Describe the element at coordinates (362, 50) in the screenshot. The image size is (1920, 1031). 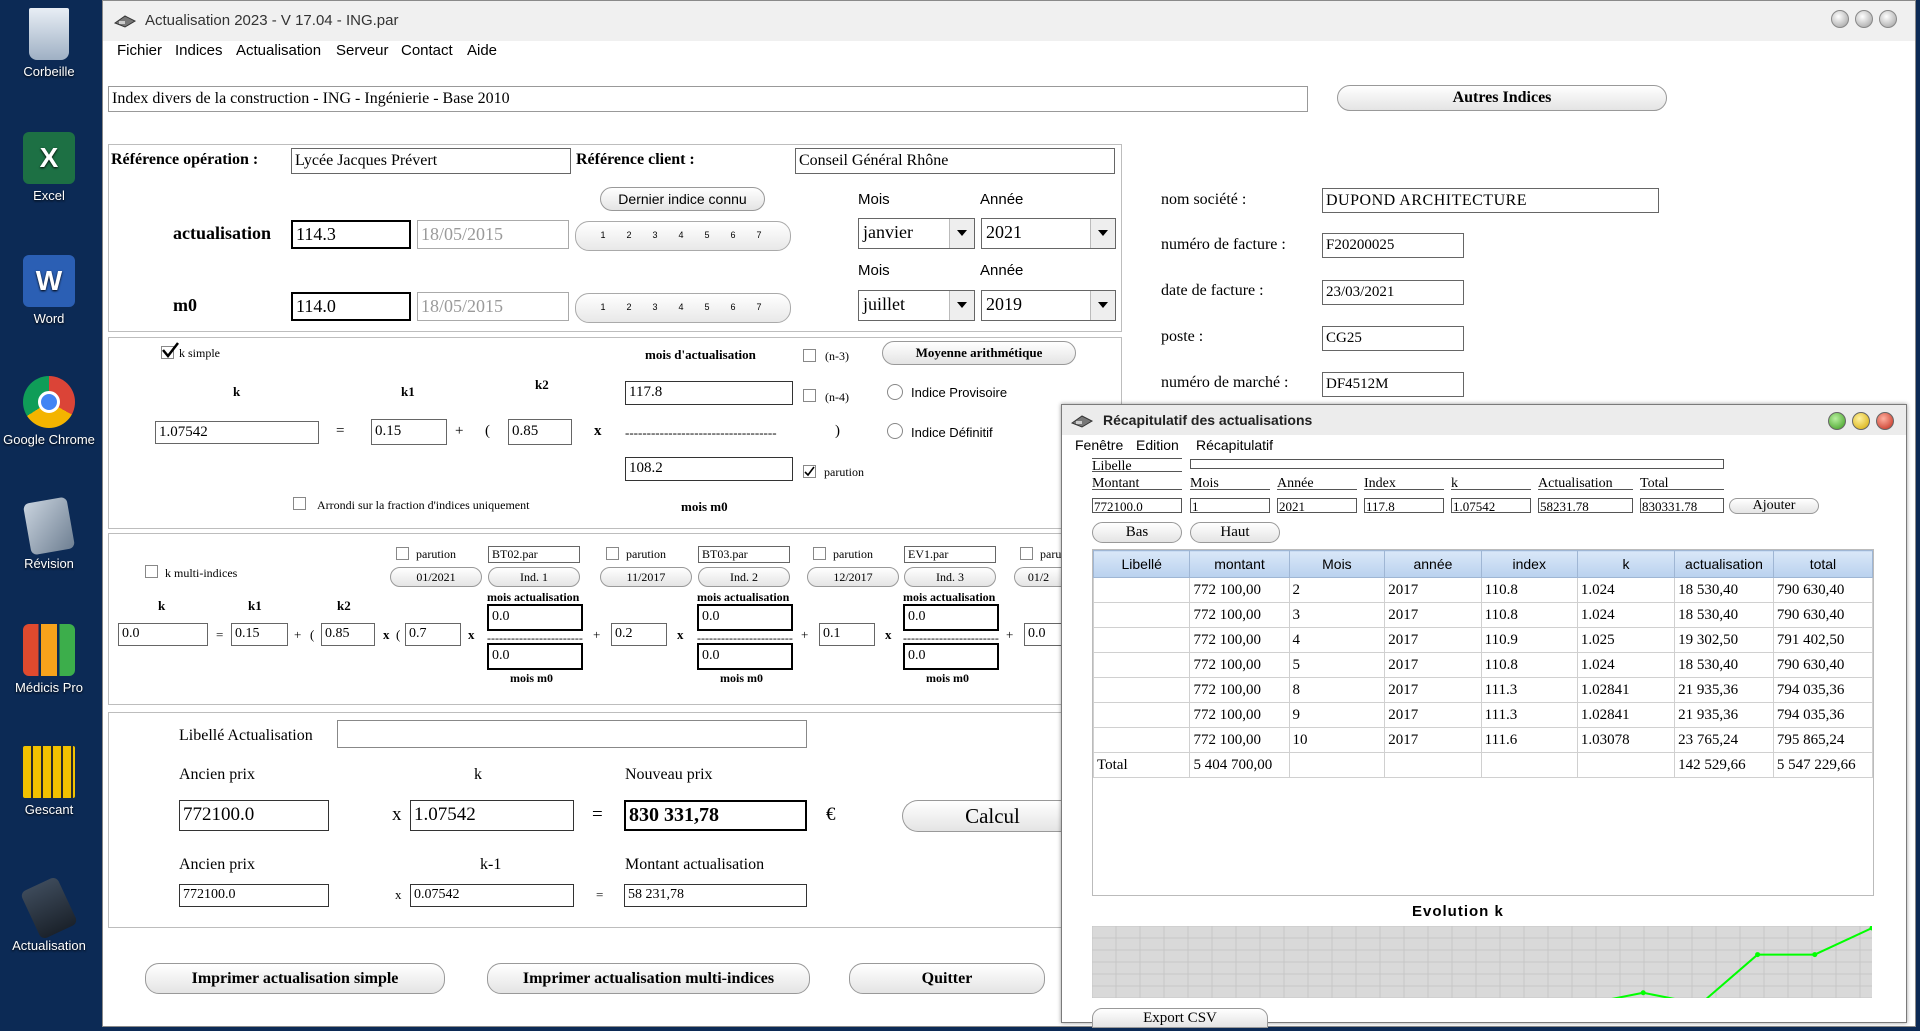
I see `menu-serveur: Serveur` at that location.